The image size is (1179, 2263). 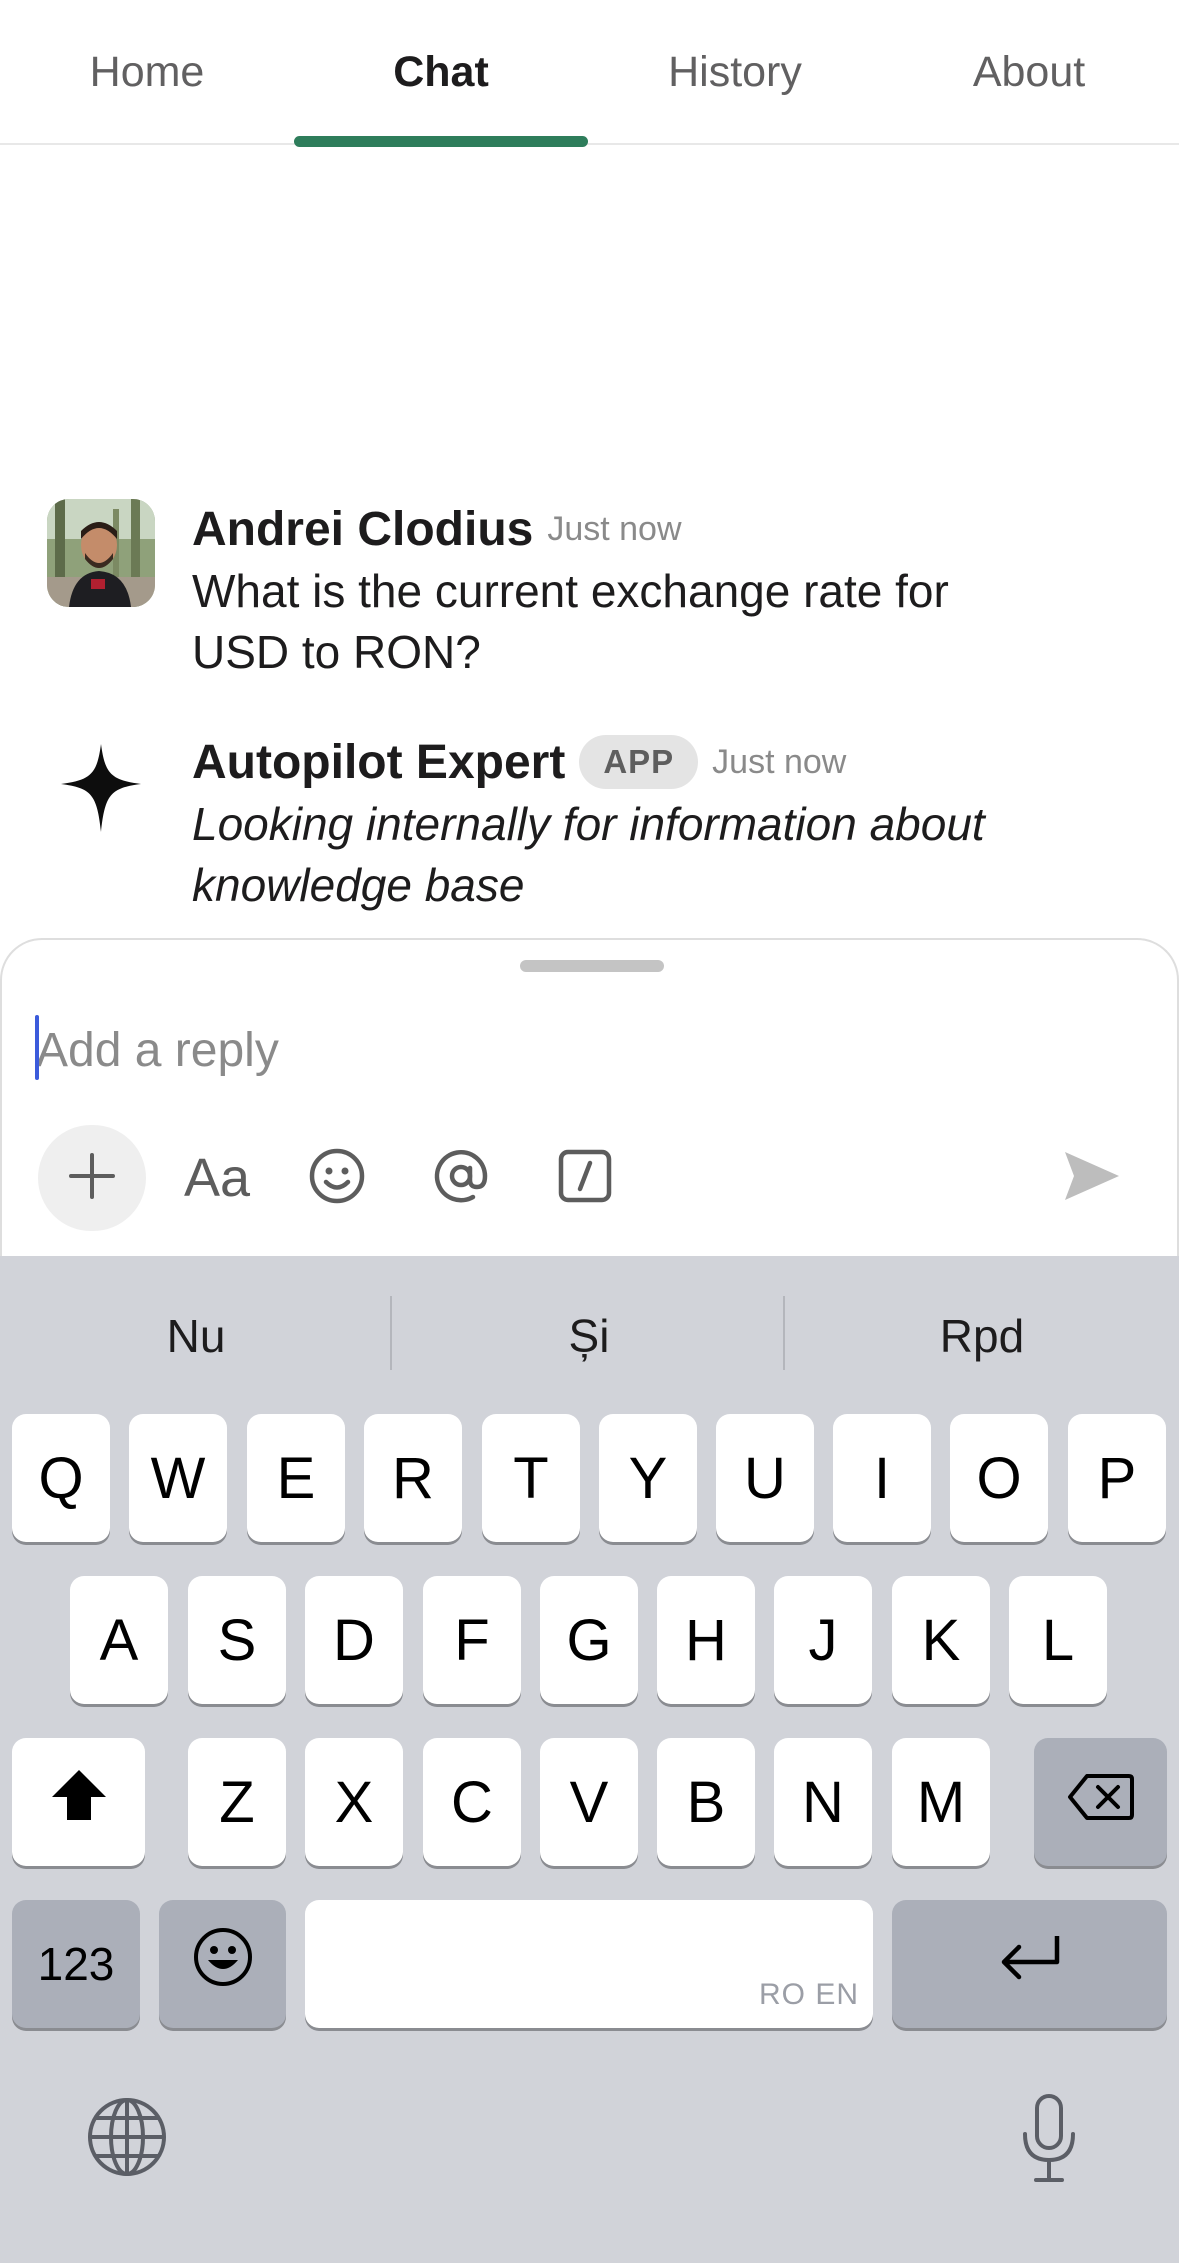 What do you see at coordinates (37, 1047) in the screenshot?
I see `text-caret` at bounding box center [37, 1047].